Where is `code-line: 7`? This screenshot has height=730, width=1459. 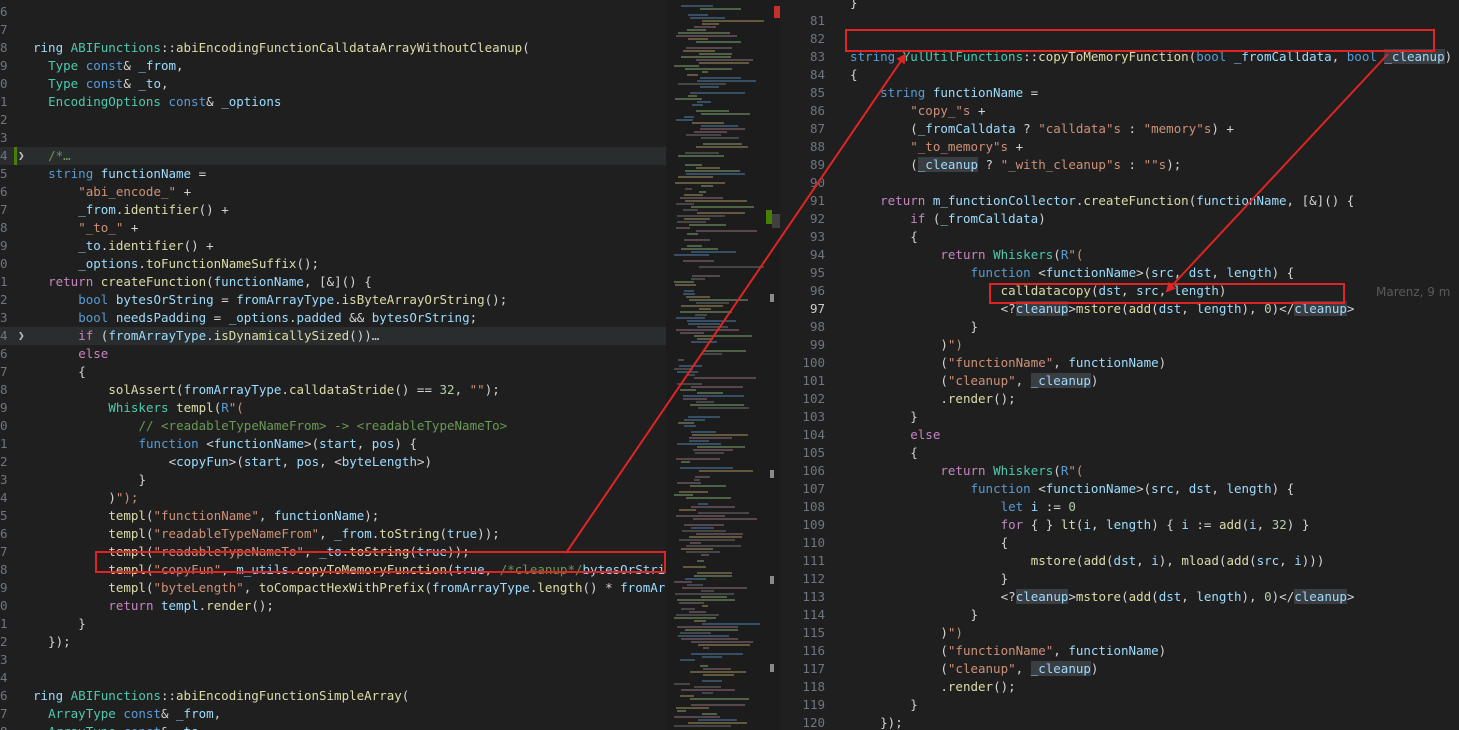 code-line: 7 is located at coordinates (333, 30).